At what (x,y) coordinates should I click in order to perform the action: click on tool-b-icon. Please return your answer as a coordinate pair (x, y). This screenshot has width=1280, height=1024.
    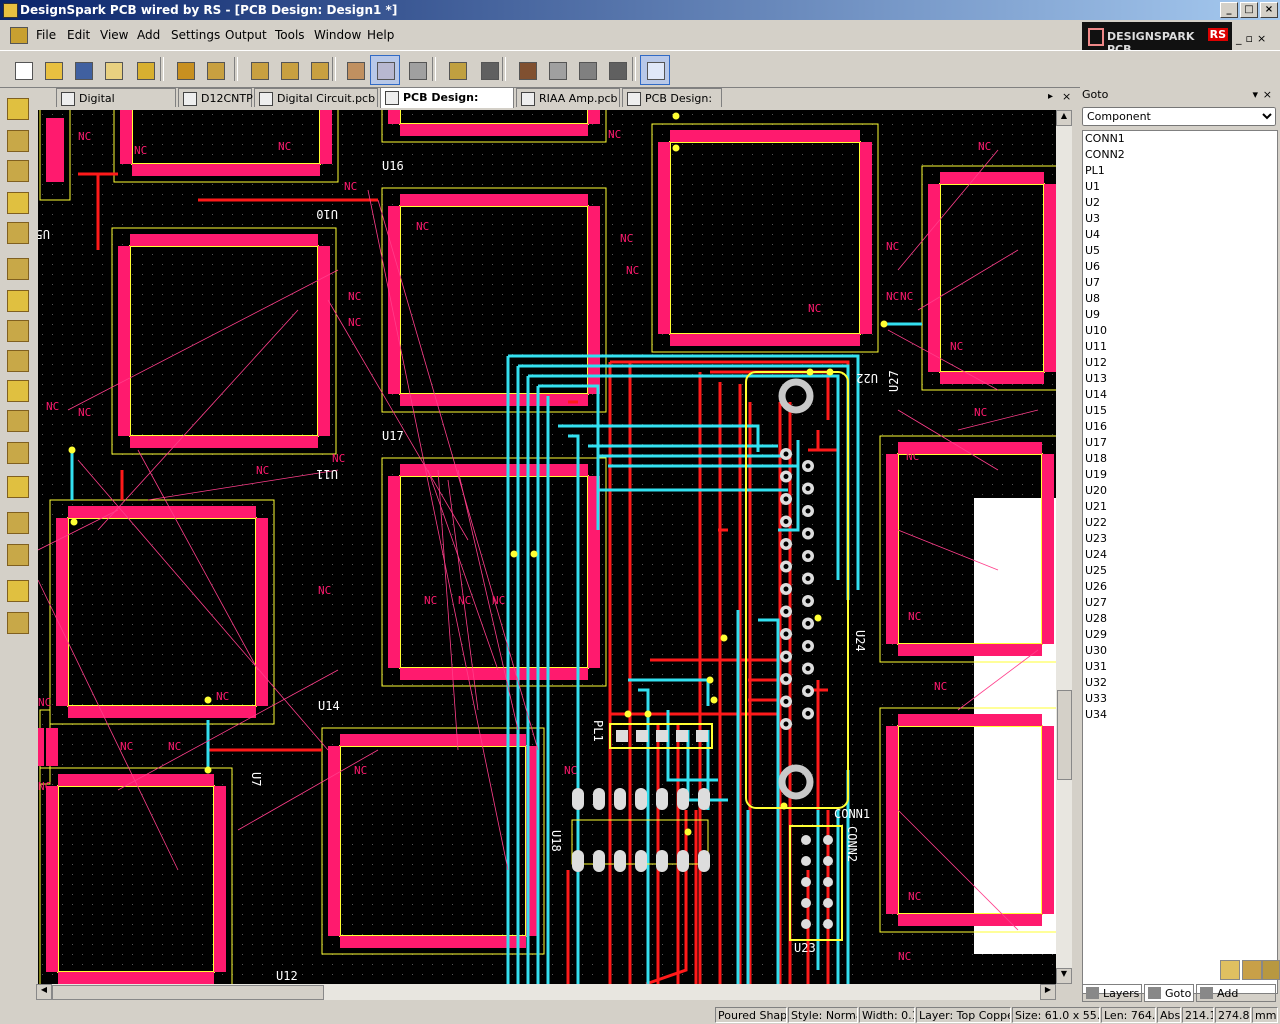
    Looking at the image, I should click on (18, 623).